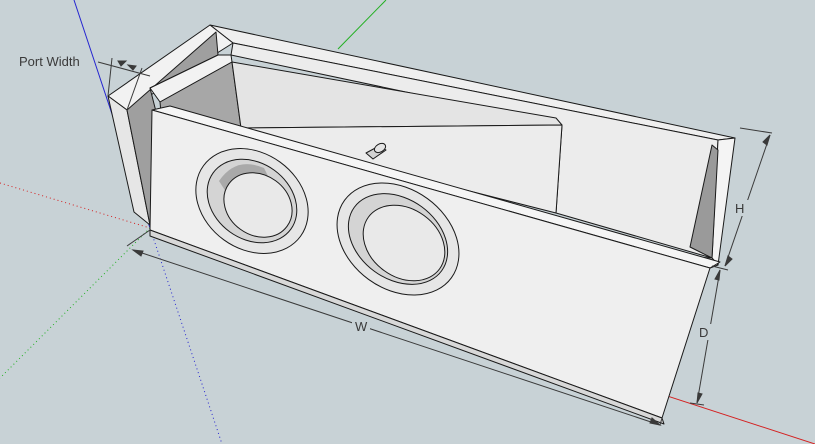  Describe the element at coordinates (186, 335) in the screenshot. I see `blue-axis-dotted` at that location.